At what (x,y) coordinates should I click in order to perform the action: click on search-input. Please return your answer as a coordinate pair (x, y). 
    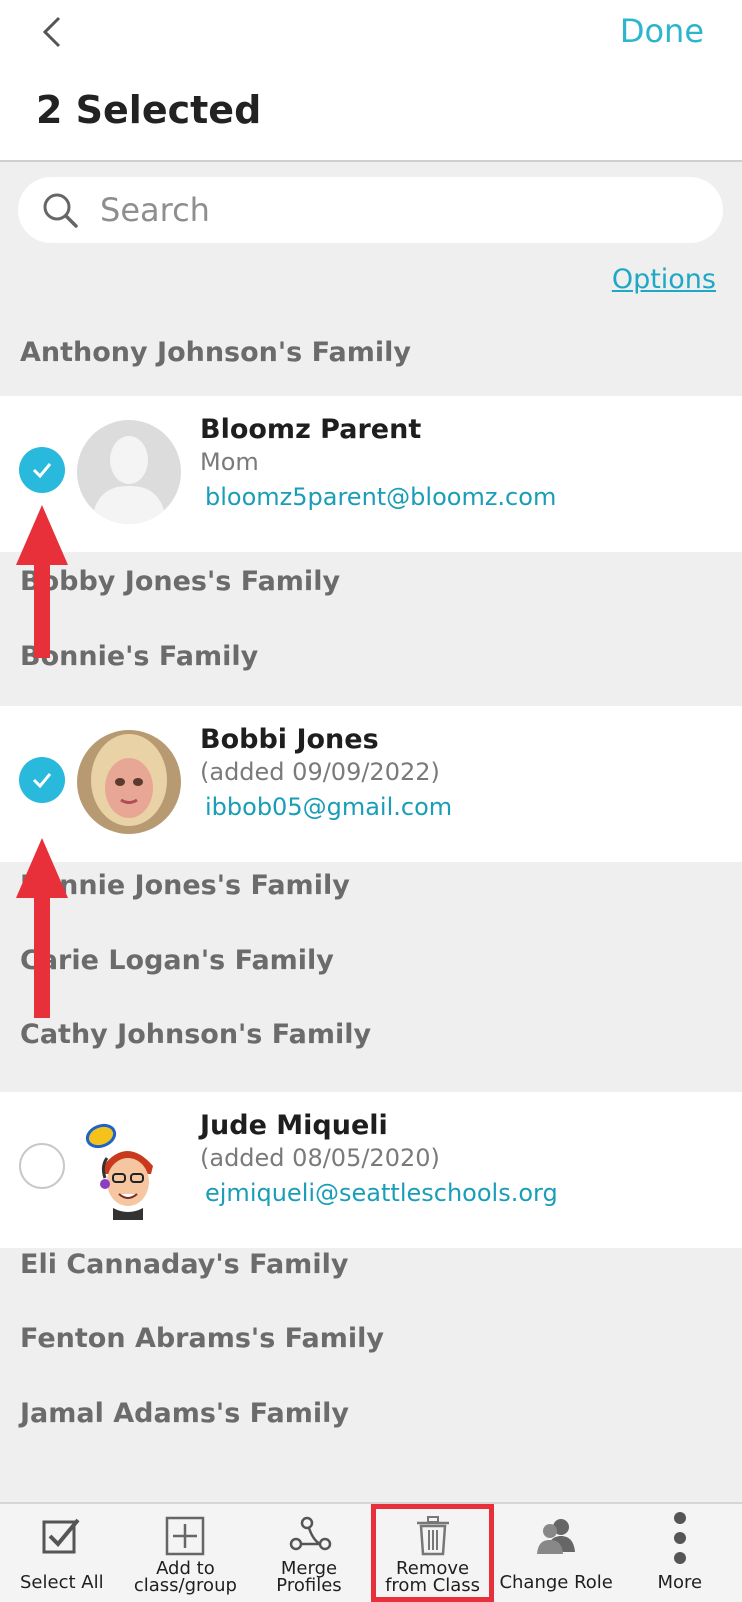
    Looking at the image, I should click on (380, 210).